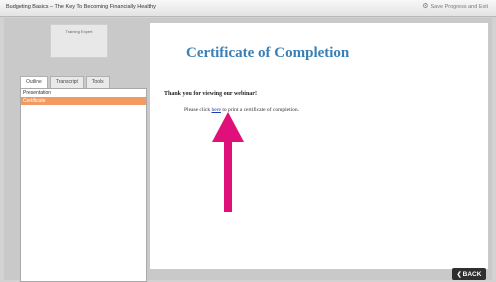  Describe the element at coordinates (79, 31) in the screenshot. I see `logo-text: Training Expert` at that location.